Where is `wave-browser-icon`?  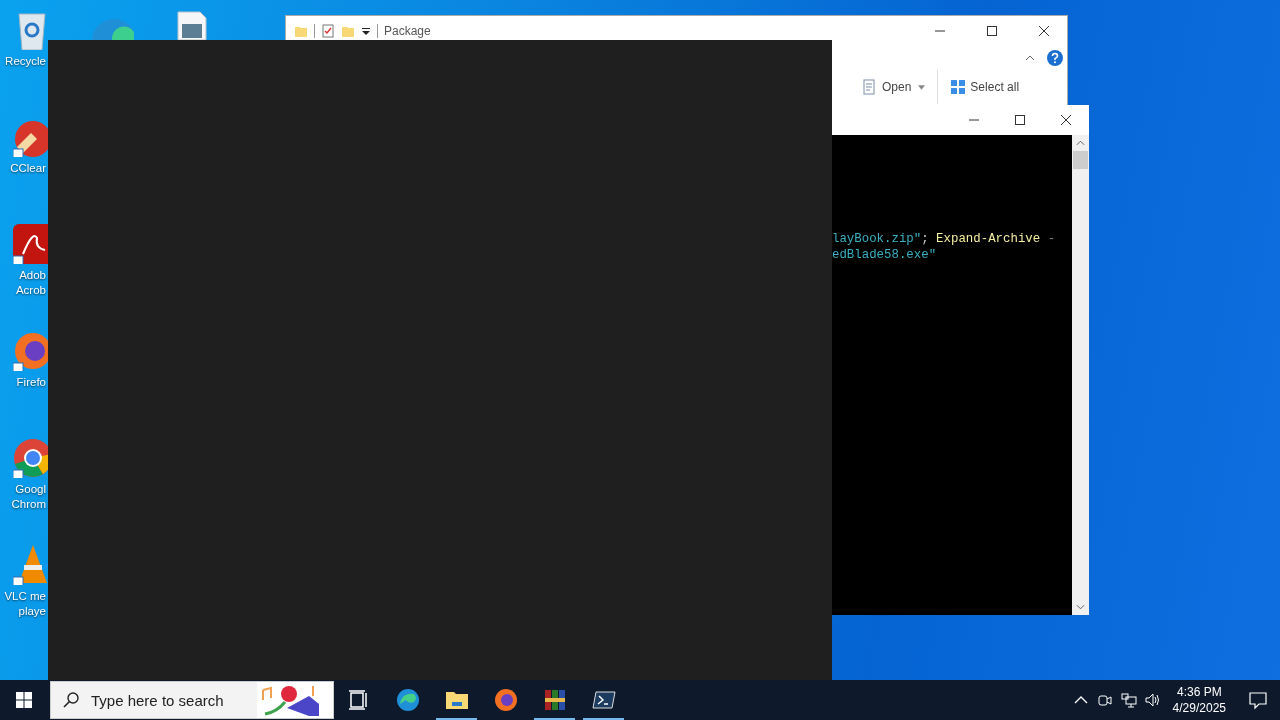
wave-browser-icon is located at coordinates (407, 700).